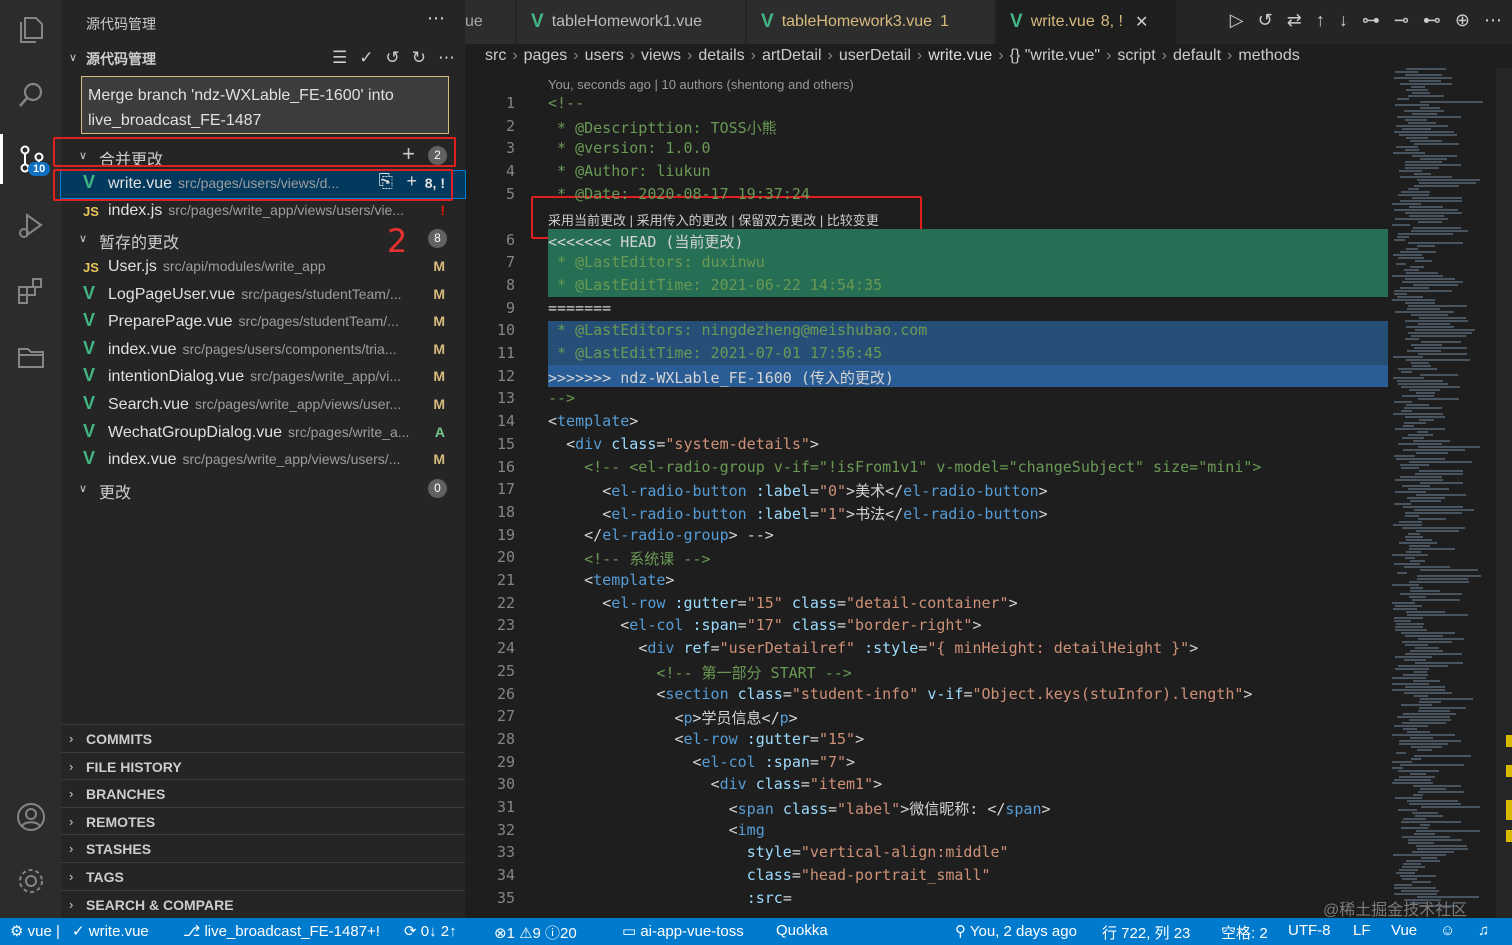 The image size is (1512, 945). I want to click on account-icon, so click(30, 817).